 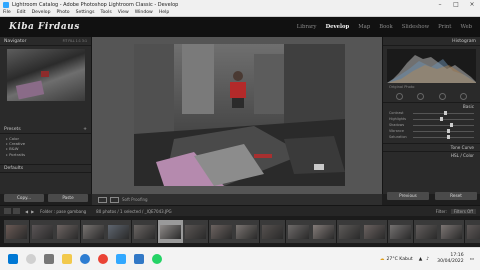 I want to click on red-eye-icon, so click(x=442, y=96).